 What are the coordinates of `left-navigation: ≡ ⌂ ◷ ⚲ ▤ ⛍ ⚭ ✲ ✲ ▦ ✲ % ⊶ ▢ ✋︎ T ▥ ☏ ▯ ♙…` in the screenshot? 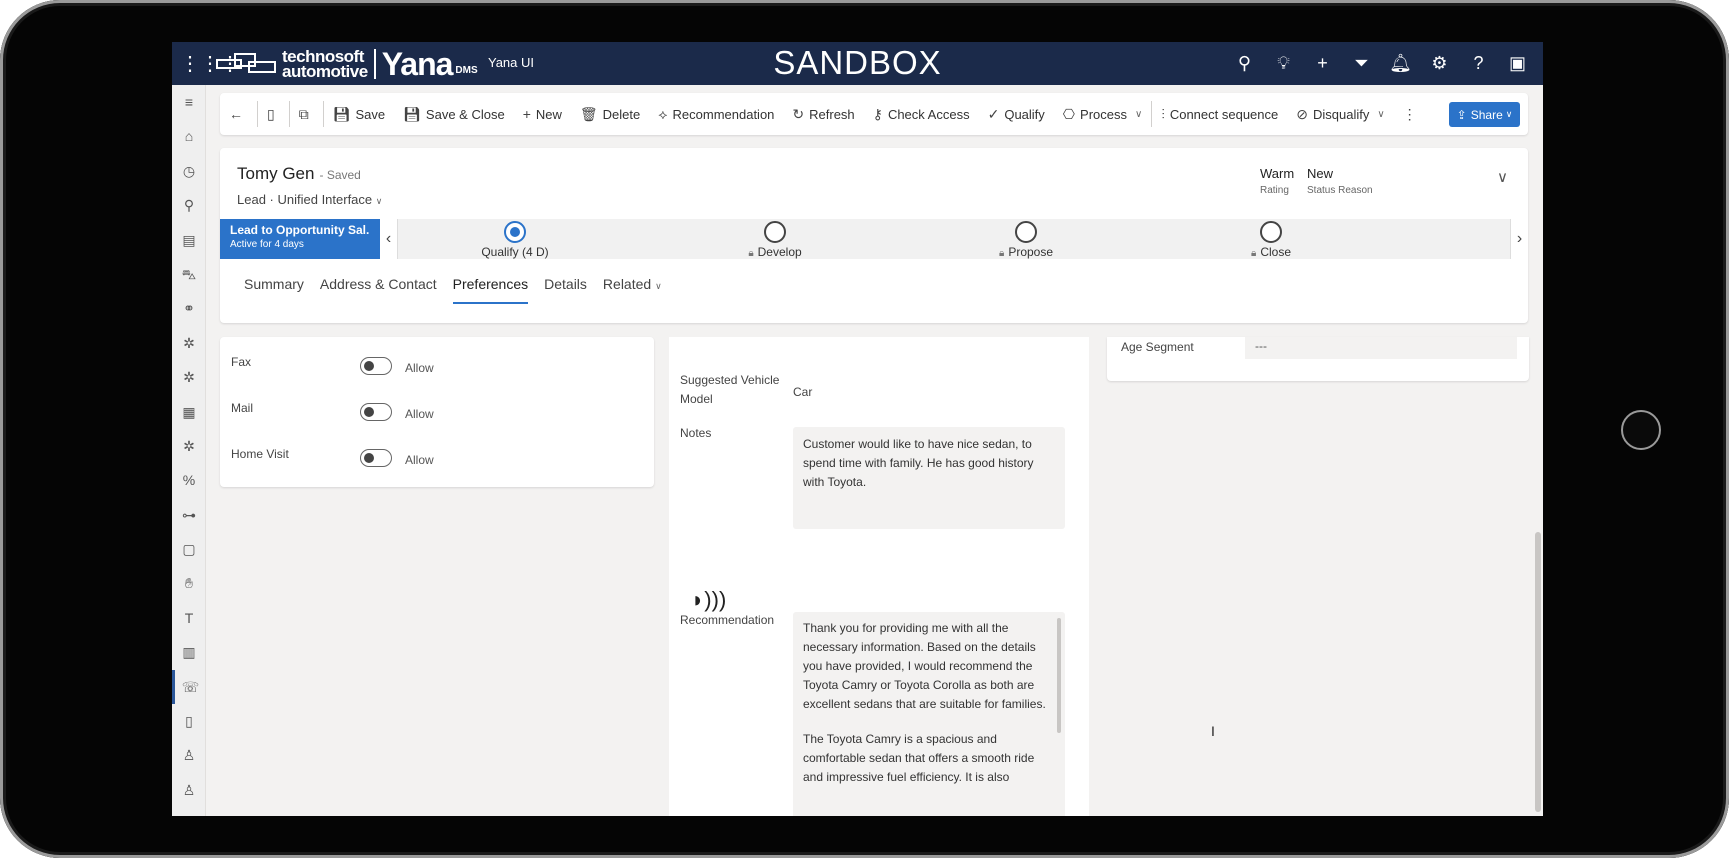 It's located at (189, 450).